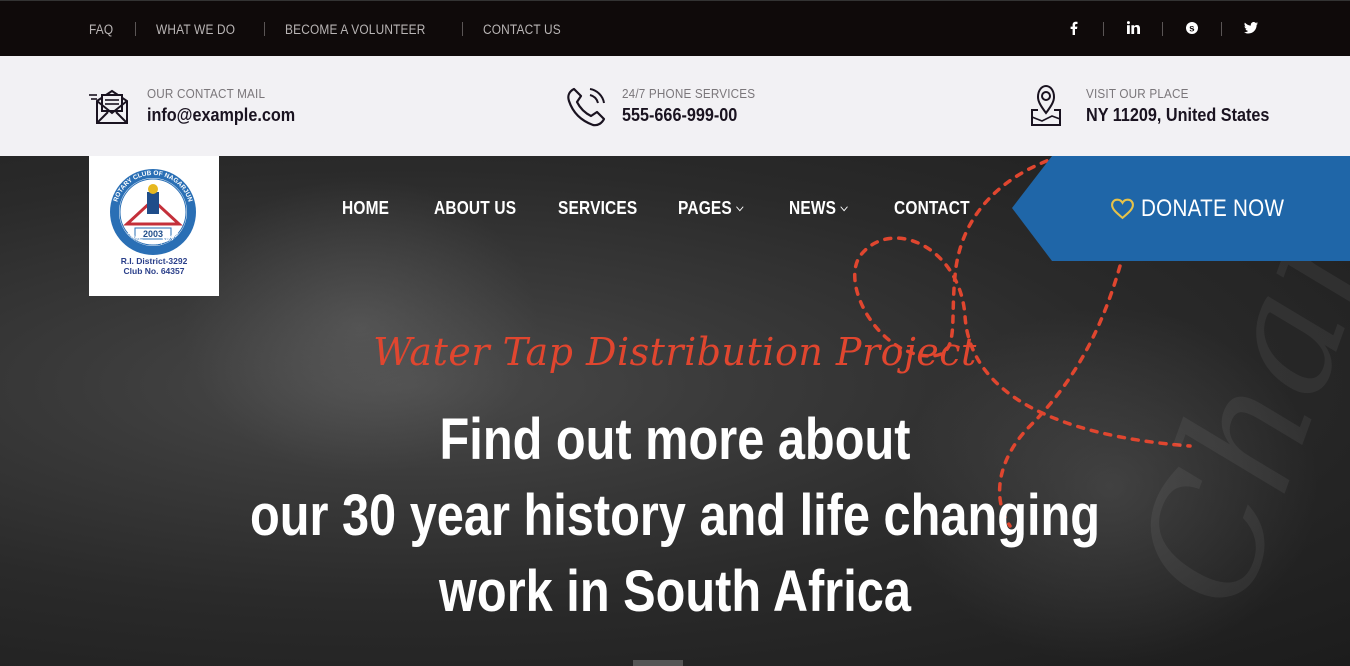 Image resolution: width=1350 pixels, height=666 pixels. What do you see at coordinates (598, 208) in the screenshot?
I see `nav-services-label: SERVICES` at bounding box center [598, 208].